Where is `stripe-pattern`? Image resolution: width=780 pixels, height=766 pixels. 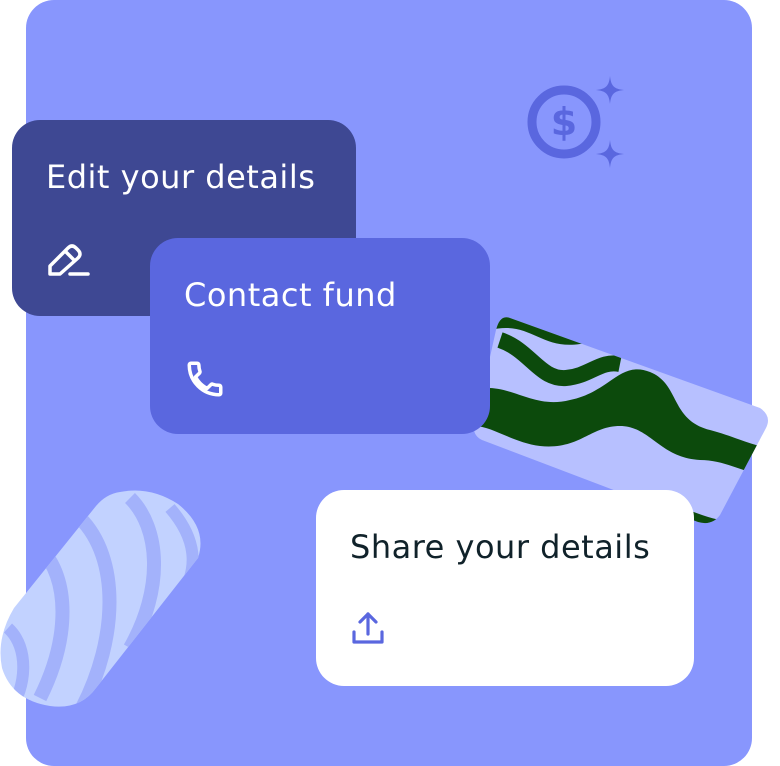
stripe-pattern is located at coordinates (100, 598).